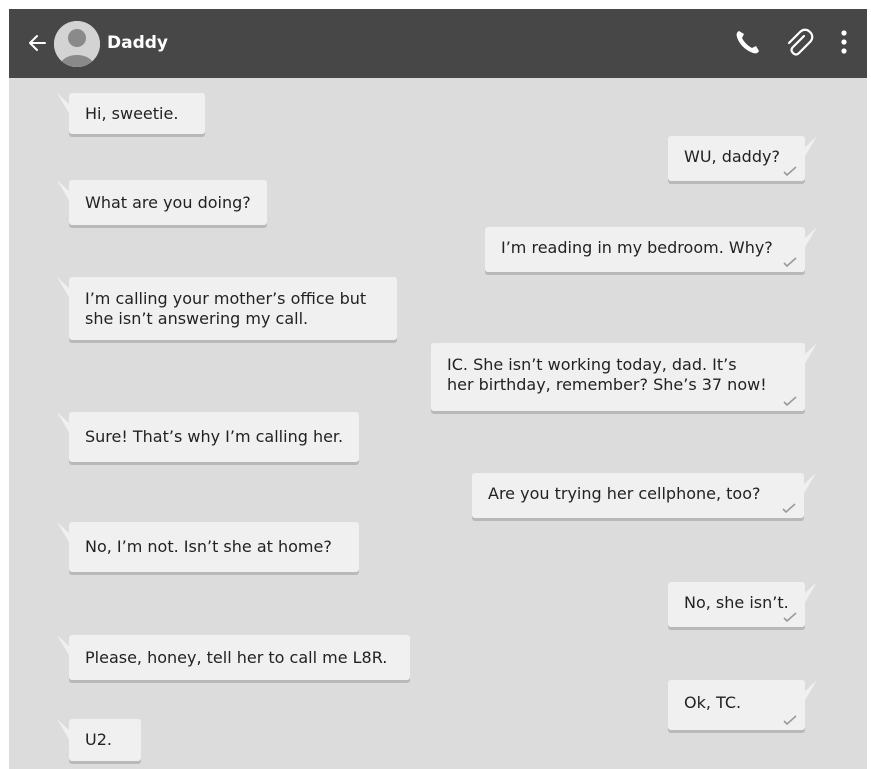  I want to click on avatar, so click(77, 44).